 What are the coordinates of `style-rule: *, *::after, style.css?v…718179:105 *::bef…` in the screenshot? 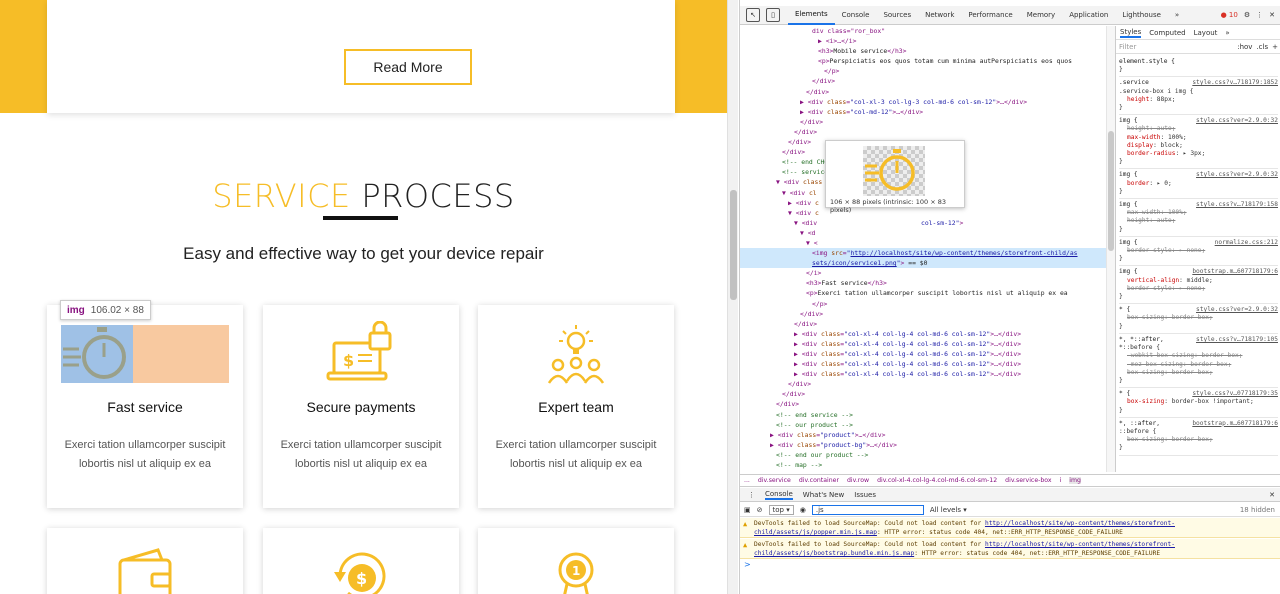 It's located at (1198, 361).